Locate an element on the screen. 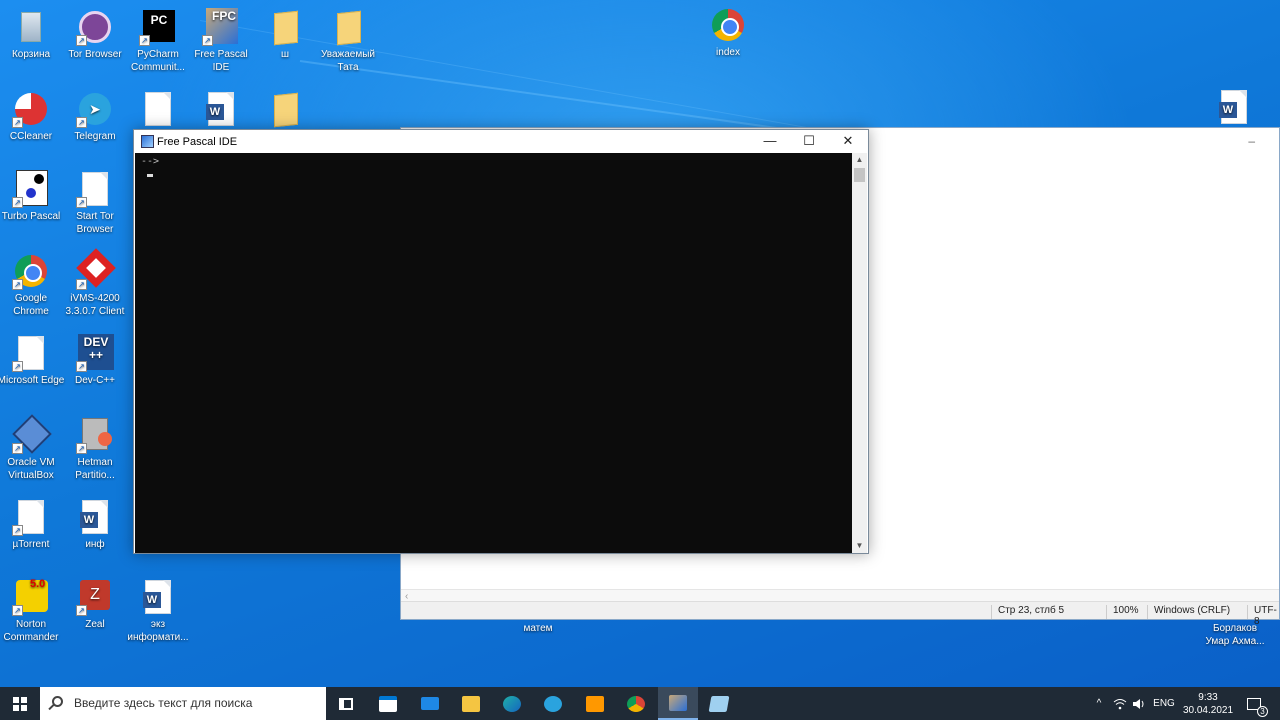 This screenshot has width=1280, height=720. show-hidden-icons-button: ^ is located at coordinates (1099, 703).